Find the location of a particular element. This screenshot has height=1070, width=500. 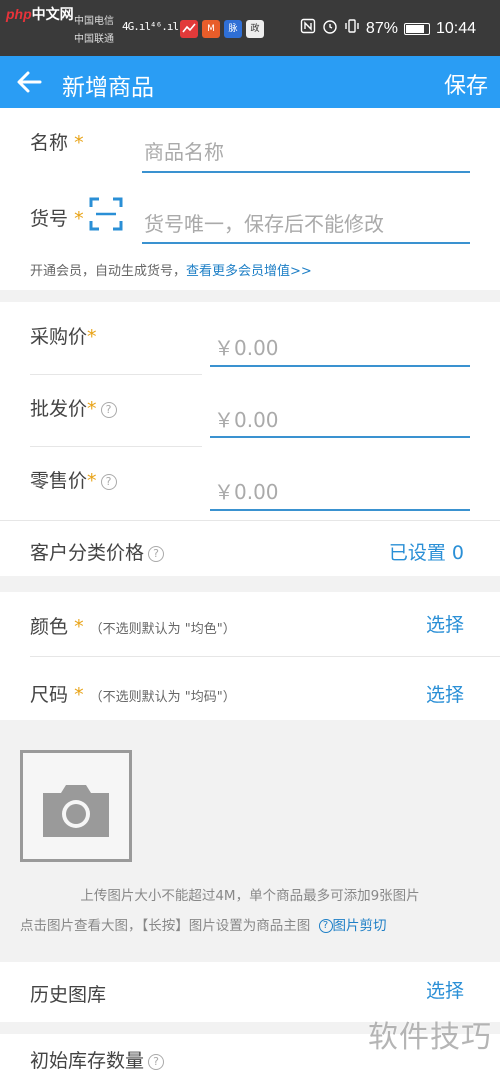

size-label: 尺码 * （不选则默认为 "均码"） is located at coordinates (133, 695).